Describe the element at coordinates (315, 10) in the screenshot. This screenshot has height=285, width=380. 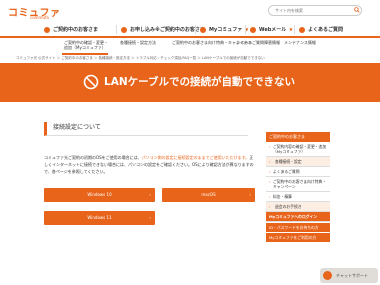
I see `search-input` at that location.